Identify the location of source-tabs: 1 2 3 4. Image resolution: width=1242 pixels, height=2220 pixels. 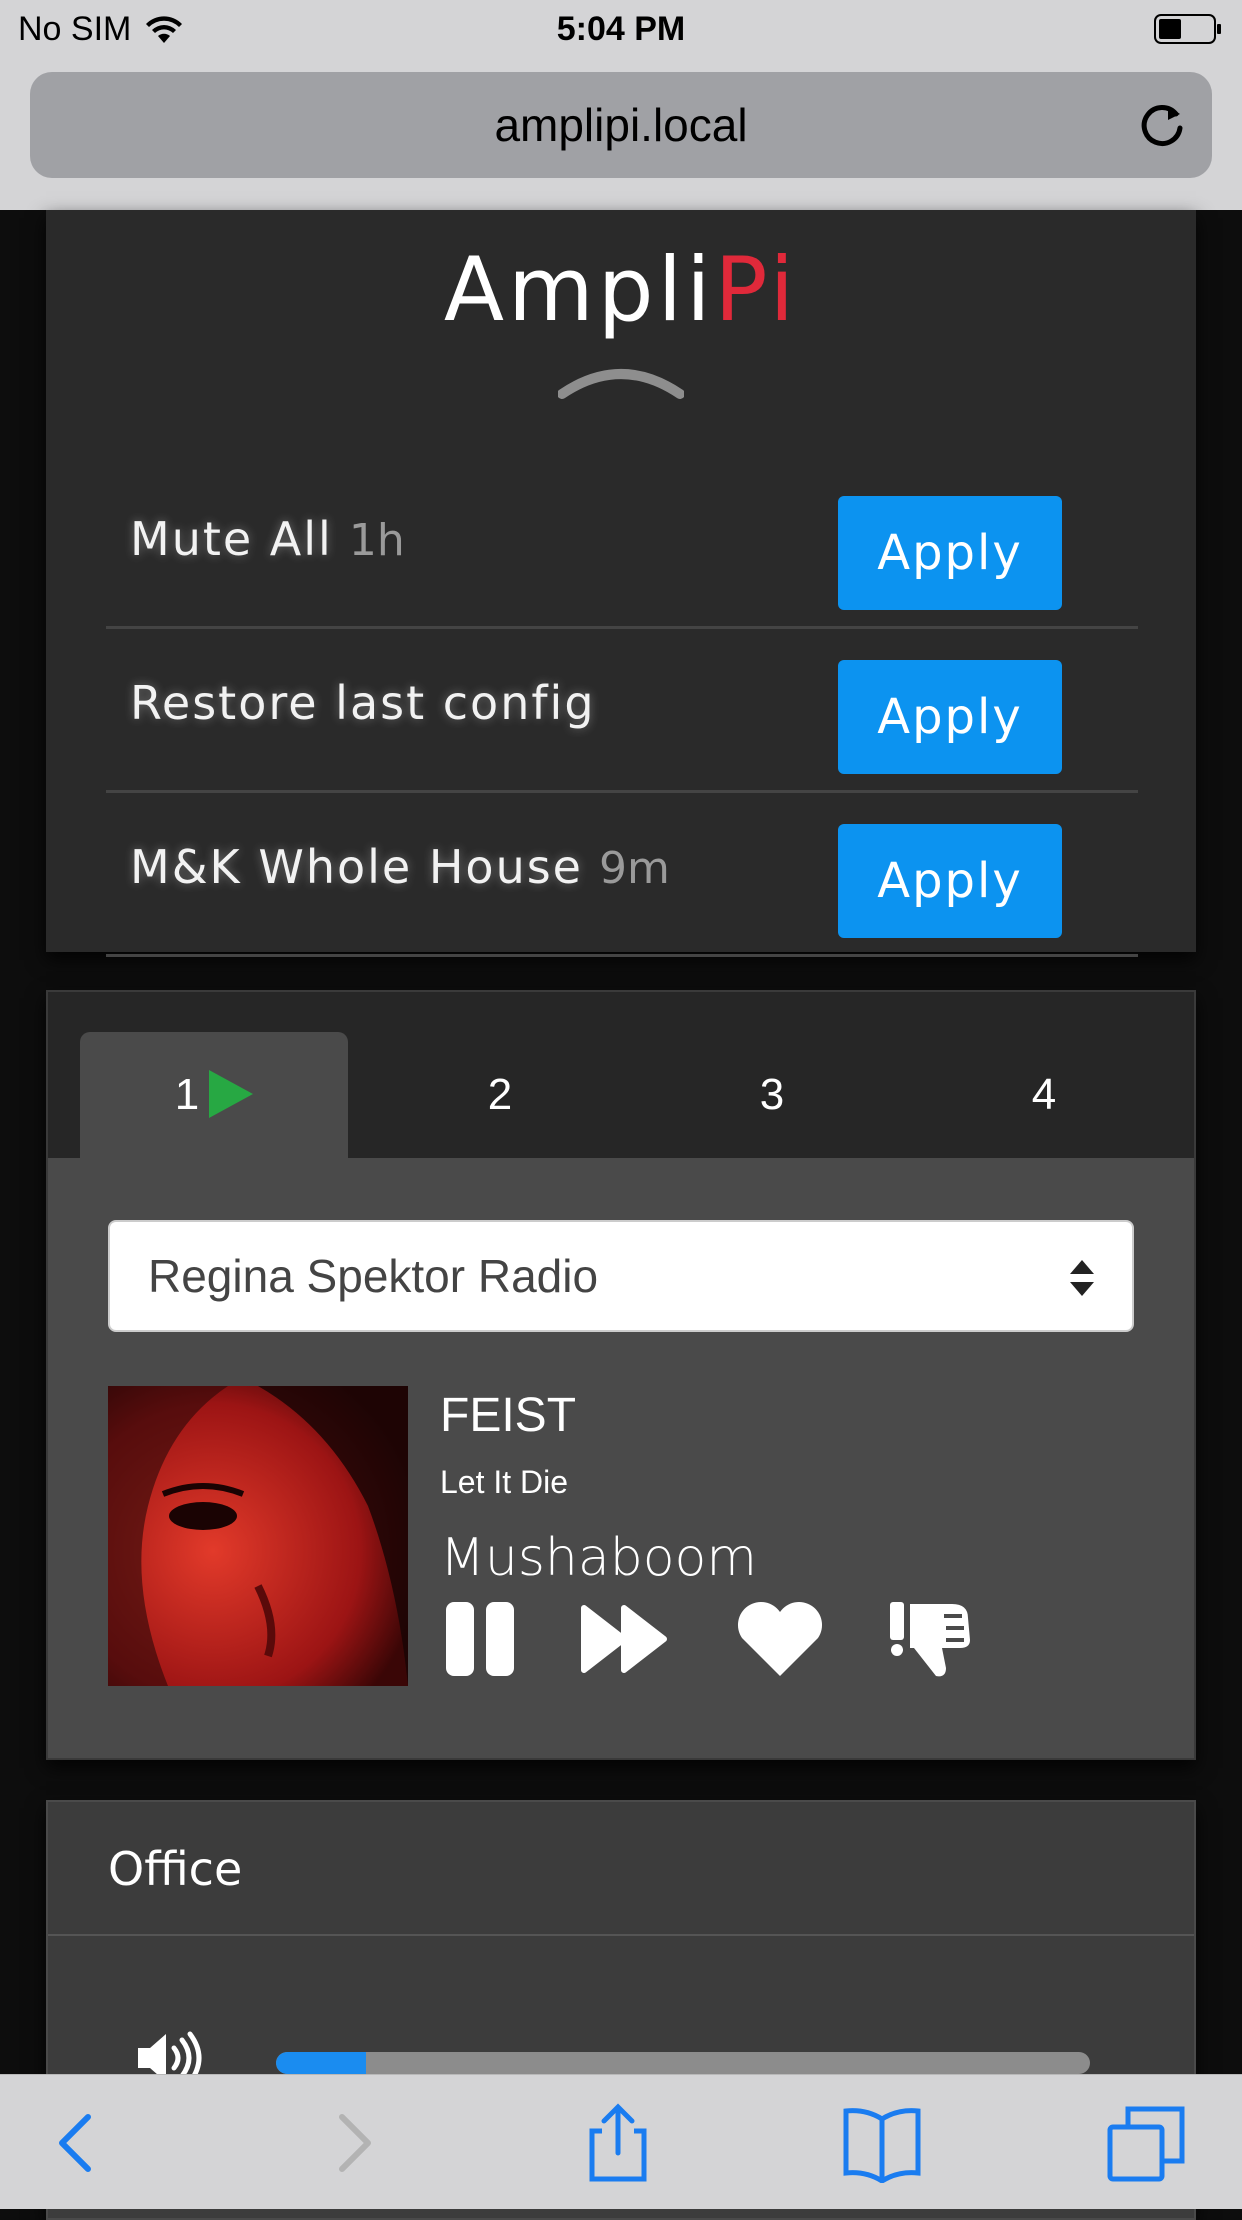
(621, 1075).